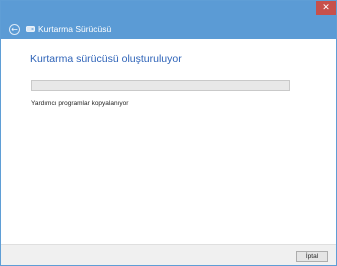 The height and width of the screenshot is (266, 337). Describe the element at coordinates (106, 59) in the screenshot. I see `page-heading: Kurtarma sürücüsü oluşturuluyor` at that location.